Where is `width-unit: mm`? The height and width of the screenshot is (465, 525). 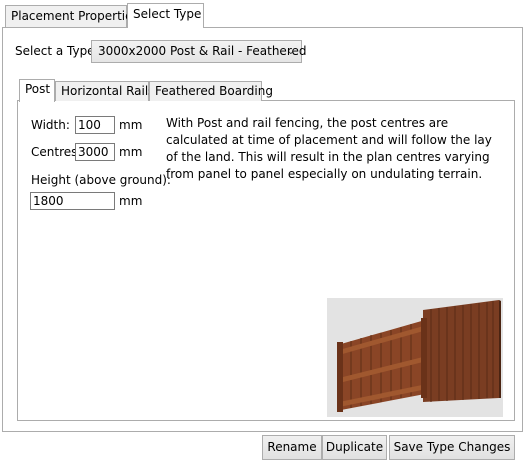
width-unit: mm is located at coordinates (131, 125).